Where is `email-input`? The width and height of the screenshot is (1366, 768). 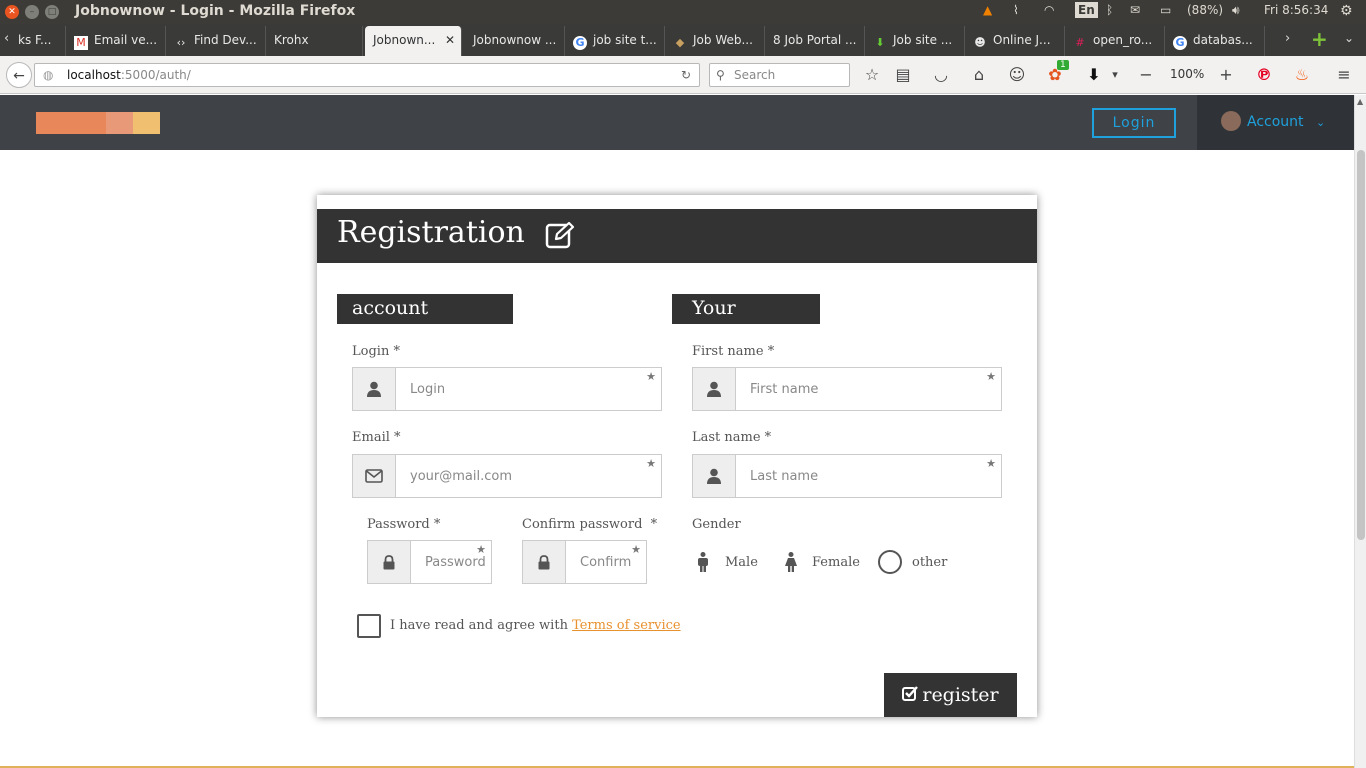 email-input is located at coordinates (528, 476).